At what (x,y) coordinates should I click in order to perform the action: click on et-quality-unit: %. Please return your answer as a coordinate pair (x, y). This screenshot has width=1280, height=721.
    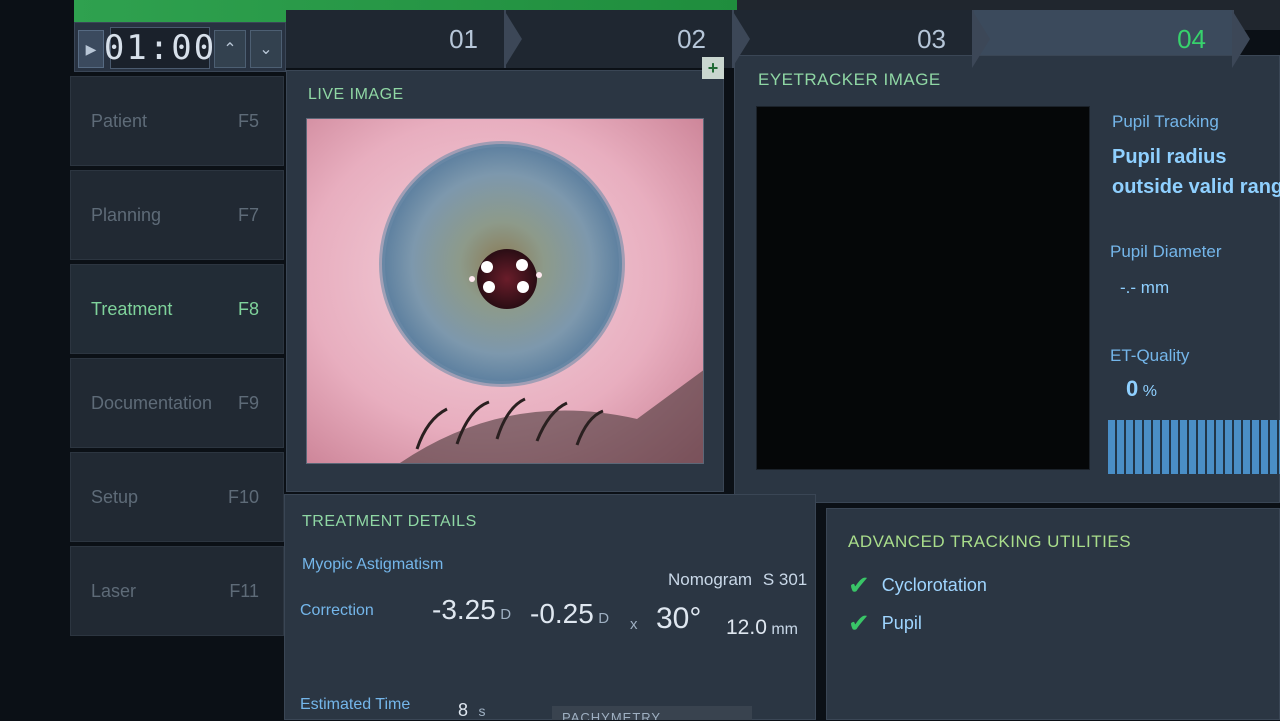
    Looking at the image, I should click on (1149, 391).